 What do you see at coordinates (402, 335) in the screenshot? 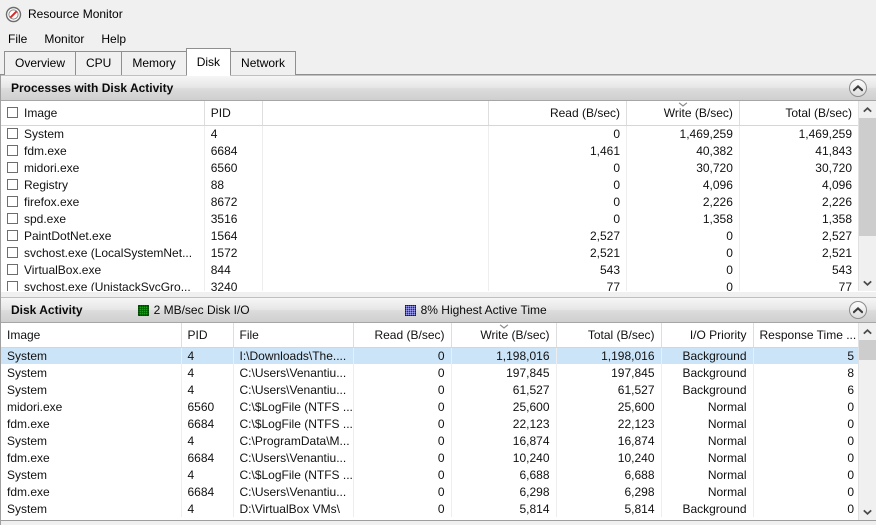
I see `disk-col-read: Read (B/sec)` at bounding box center [402, 335].